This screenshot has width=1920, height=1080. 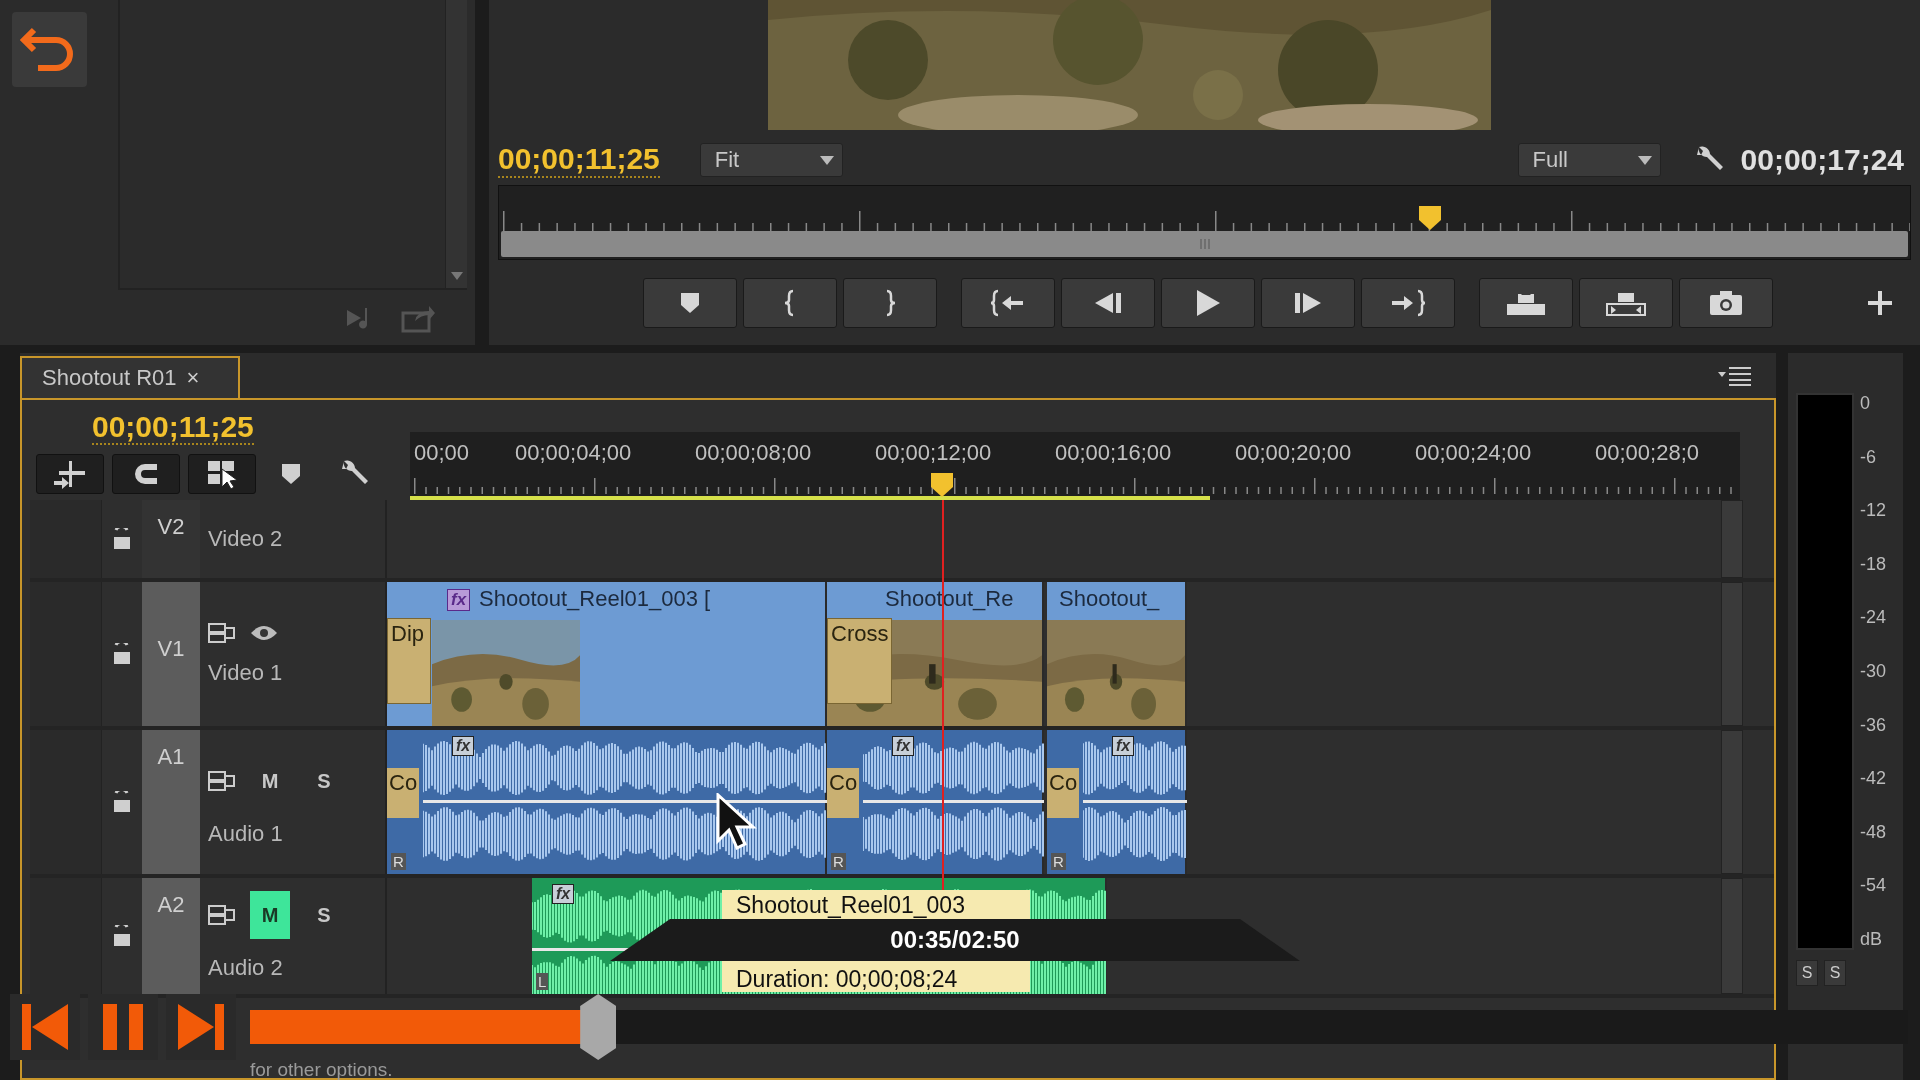 What do you see at coordinates (171, 757) in the screenshot?
I see `track-label: A1` at bounding box center [171, 757].